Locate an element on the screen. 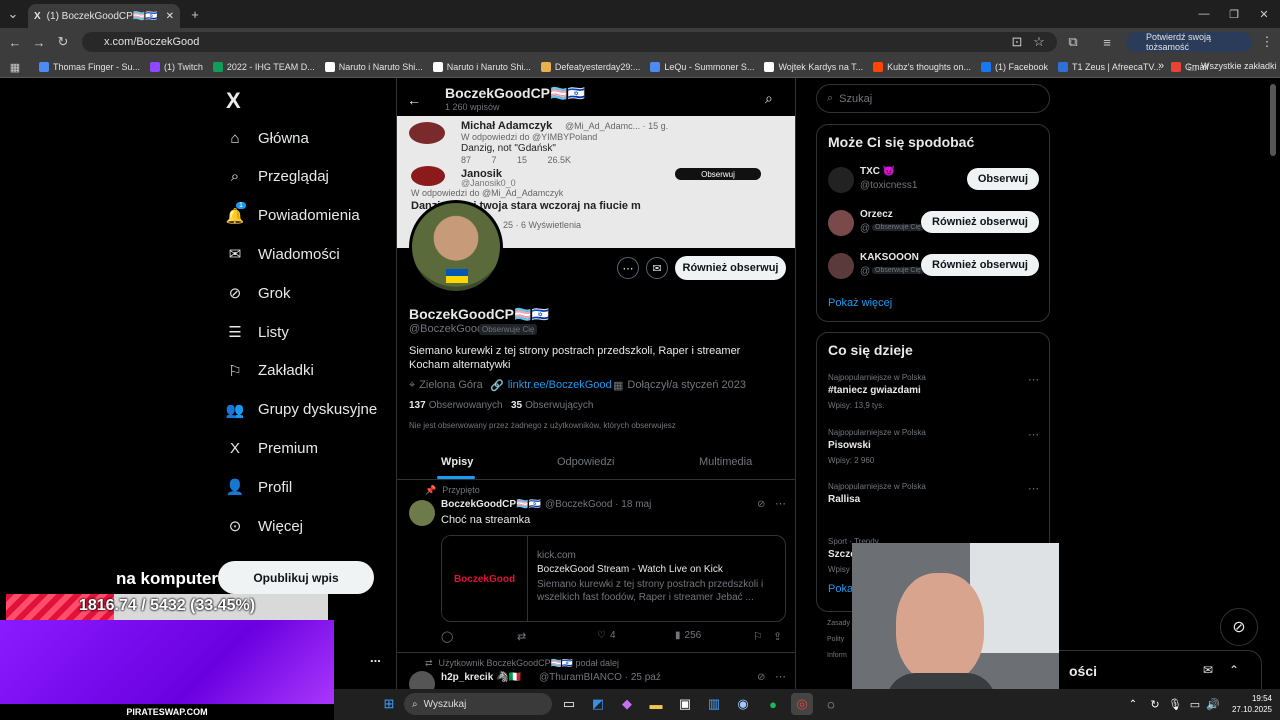 Image resolution: width=1280 pixels, height=720 pixels. menu-icon: ⋮ is located at coordinates (1267, 42).